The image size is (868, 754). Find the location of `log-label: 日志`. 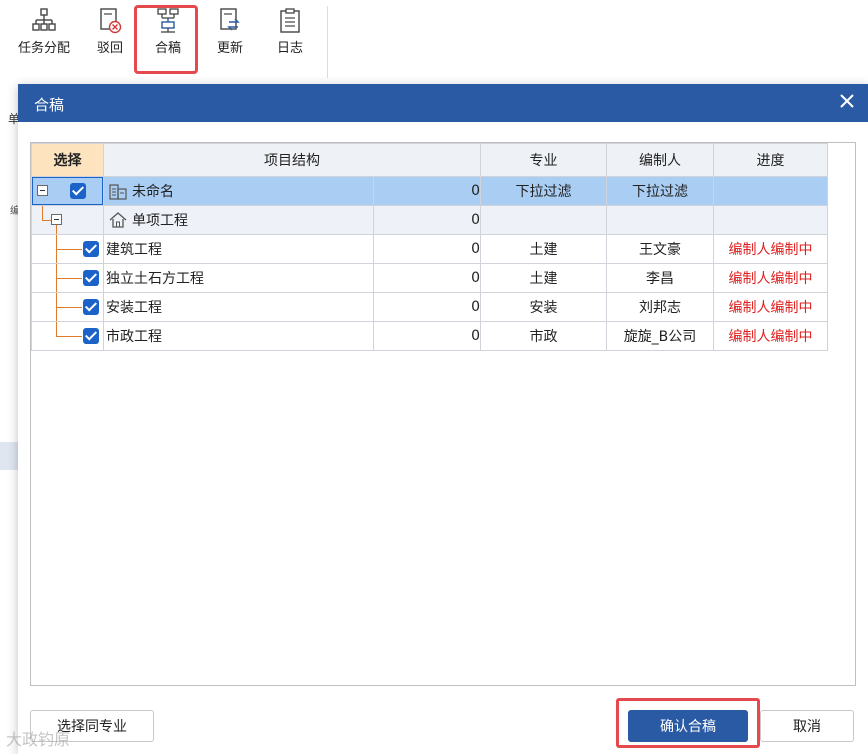

log-label: 日志 is located at coordinates (289, 48).